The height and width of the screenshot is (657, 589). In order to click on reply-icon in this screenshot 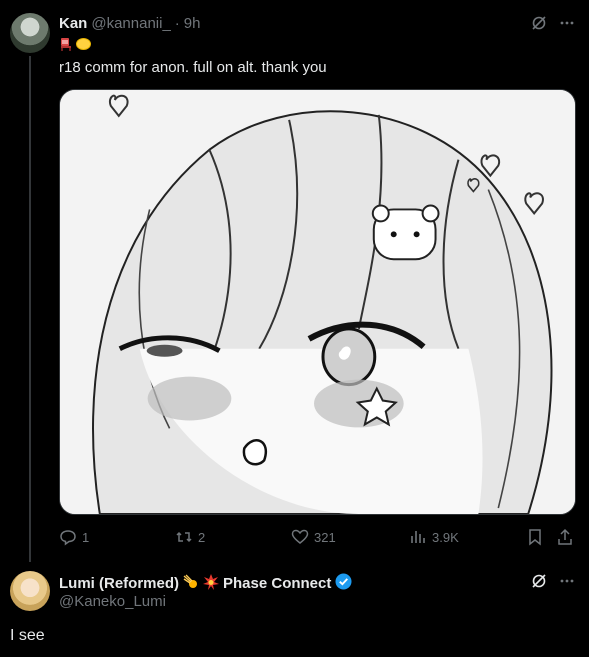, I will do `click(68, 538)`.